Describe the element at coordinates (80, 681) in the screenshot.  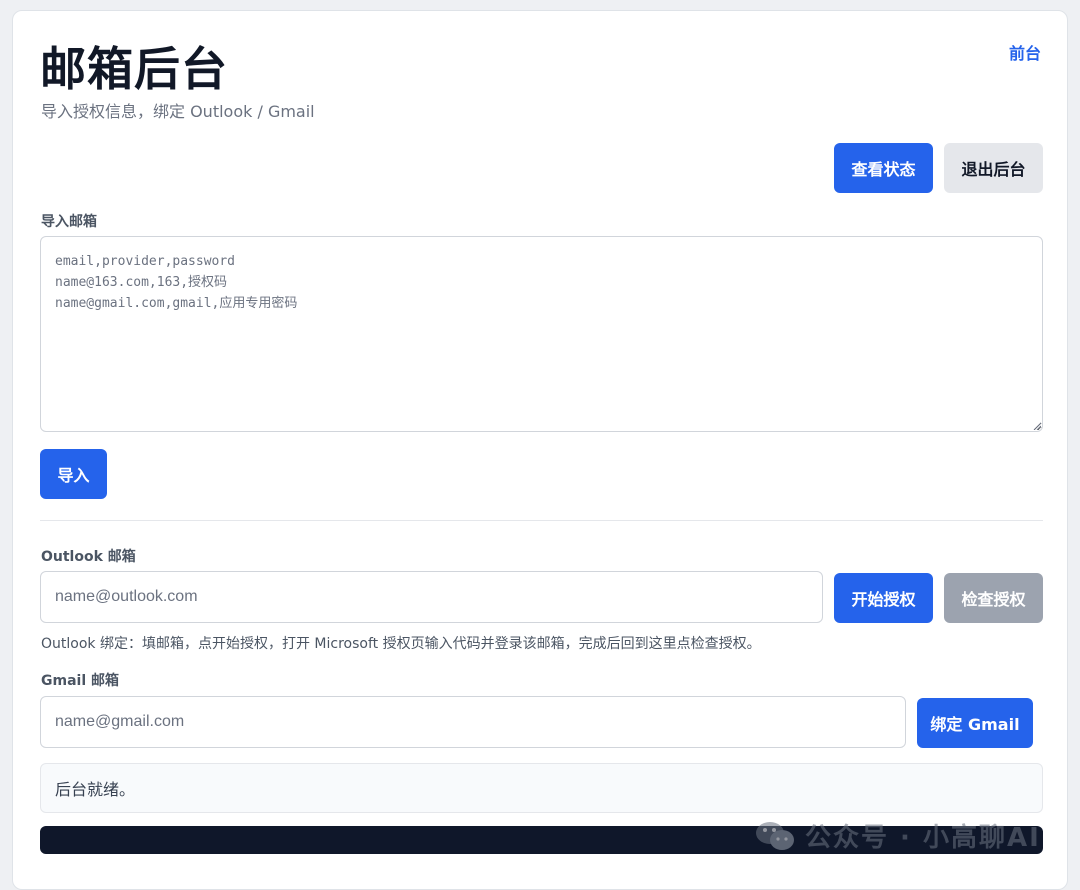
I see `gmail-label: Gmail 邮箱` at that location.